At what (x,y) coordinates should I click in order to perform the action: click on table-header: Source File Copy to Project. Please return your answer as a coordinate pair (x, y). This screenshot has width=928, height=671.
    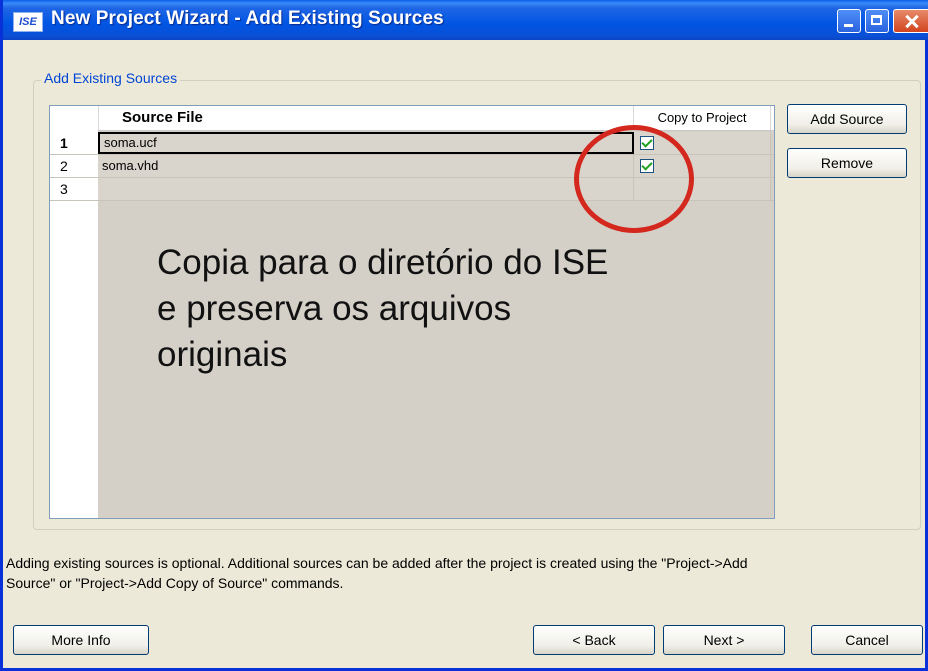
    Looking at the image, I should click on (412, 118).